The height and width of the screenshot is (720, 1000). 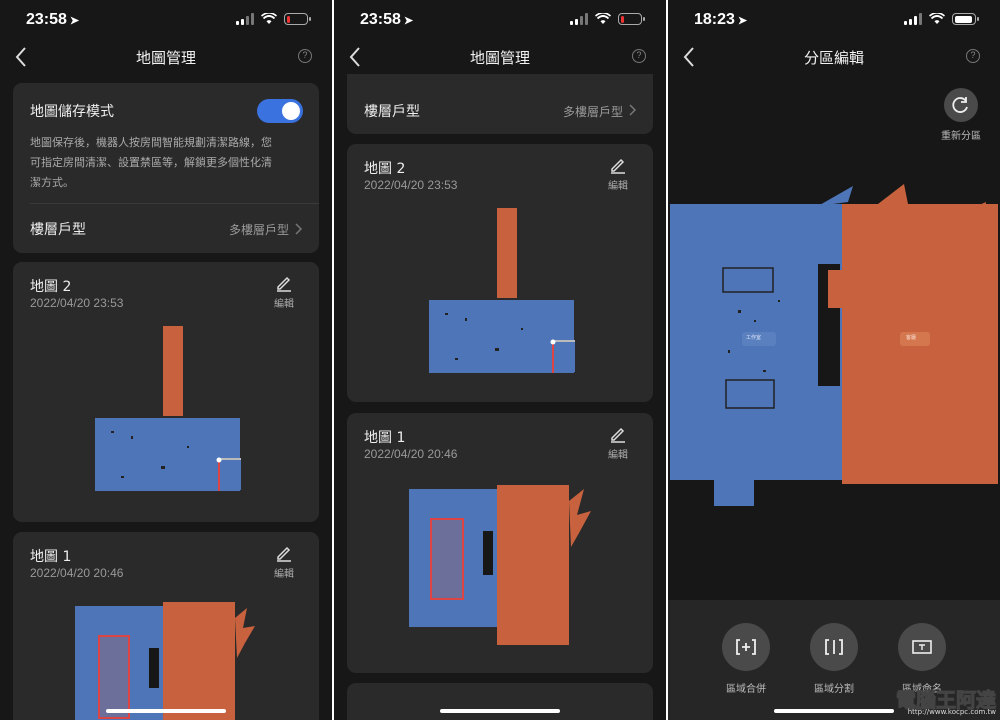 What do you see at coordinates (961, 136) in the screenshot?
I see `repartition-label: 重新分區` at bounding box center [961, 136].